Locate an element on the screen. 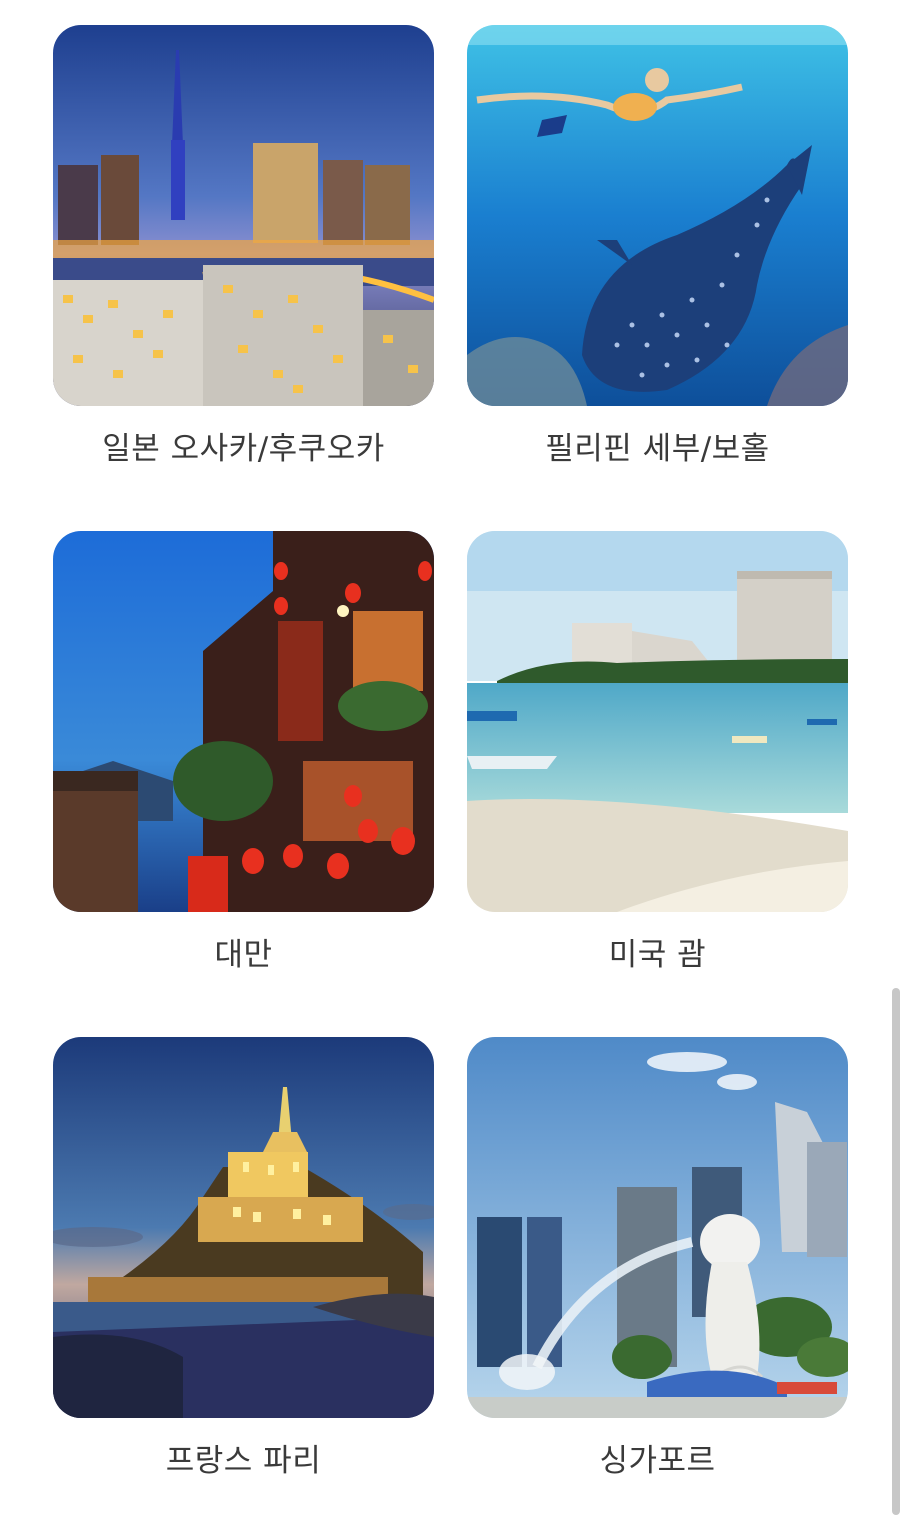 The height and width of the screenshot is (1515, 900). destination-label-philippines: 필리핀 세부/보홀 is located at coordinates (657, 449).